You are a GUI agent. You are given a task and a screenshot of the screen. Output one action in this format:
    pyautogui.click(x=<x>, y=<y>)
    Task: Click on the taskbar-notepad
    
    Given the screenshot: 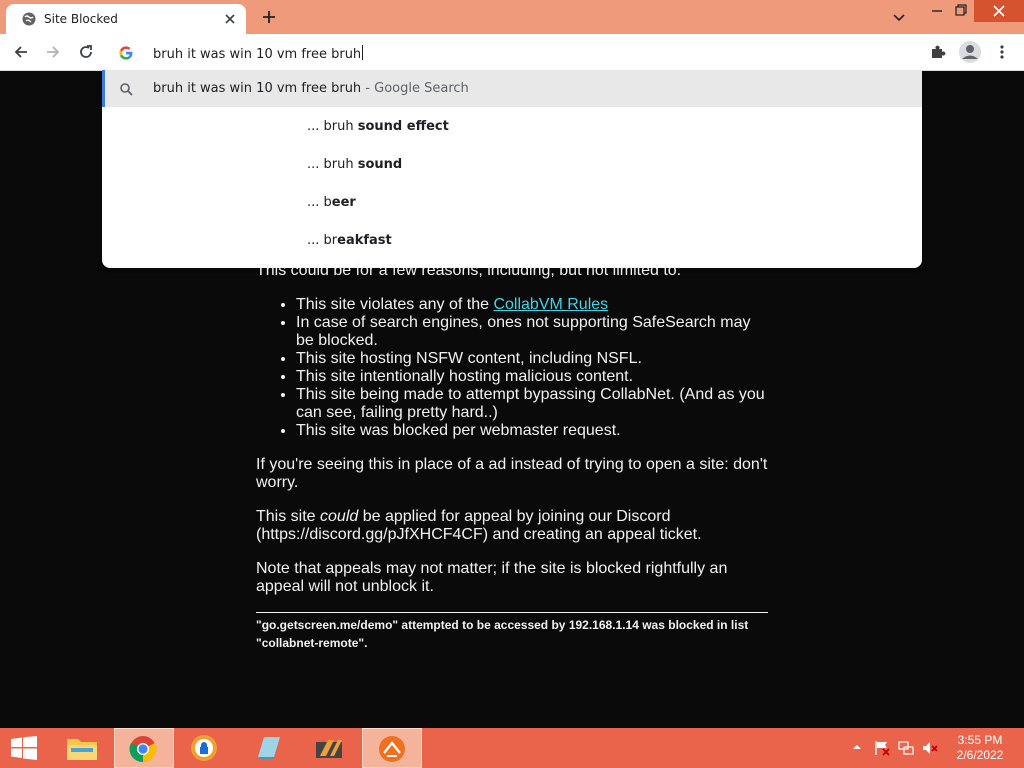 What is the action you would take?
    pyautogui.click(x=268, y=748)
    